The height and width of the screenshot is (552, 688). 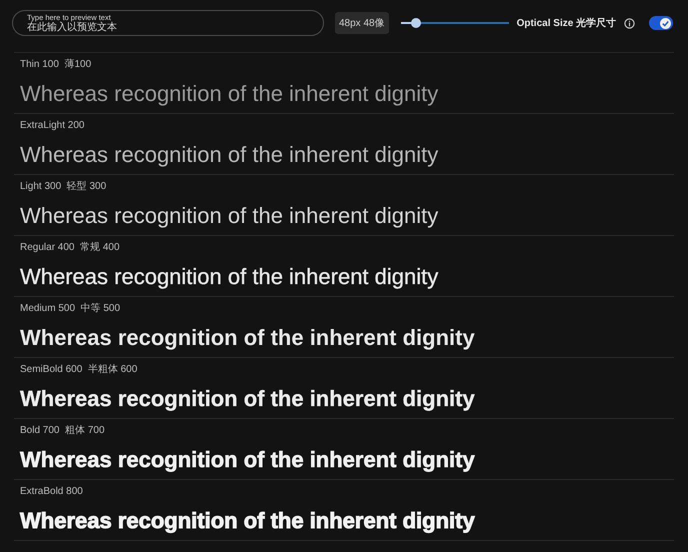 What do you see at coordinates (70, 248) in the screenshot?
I see `style-label: Regular 400 常规 400` at bounding box center [70, 248].